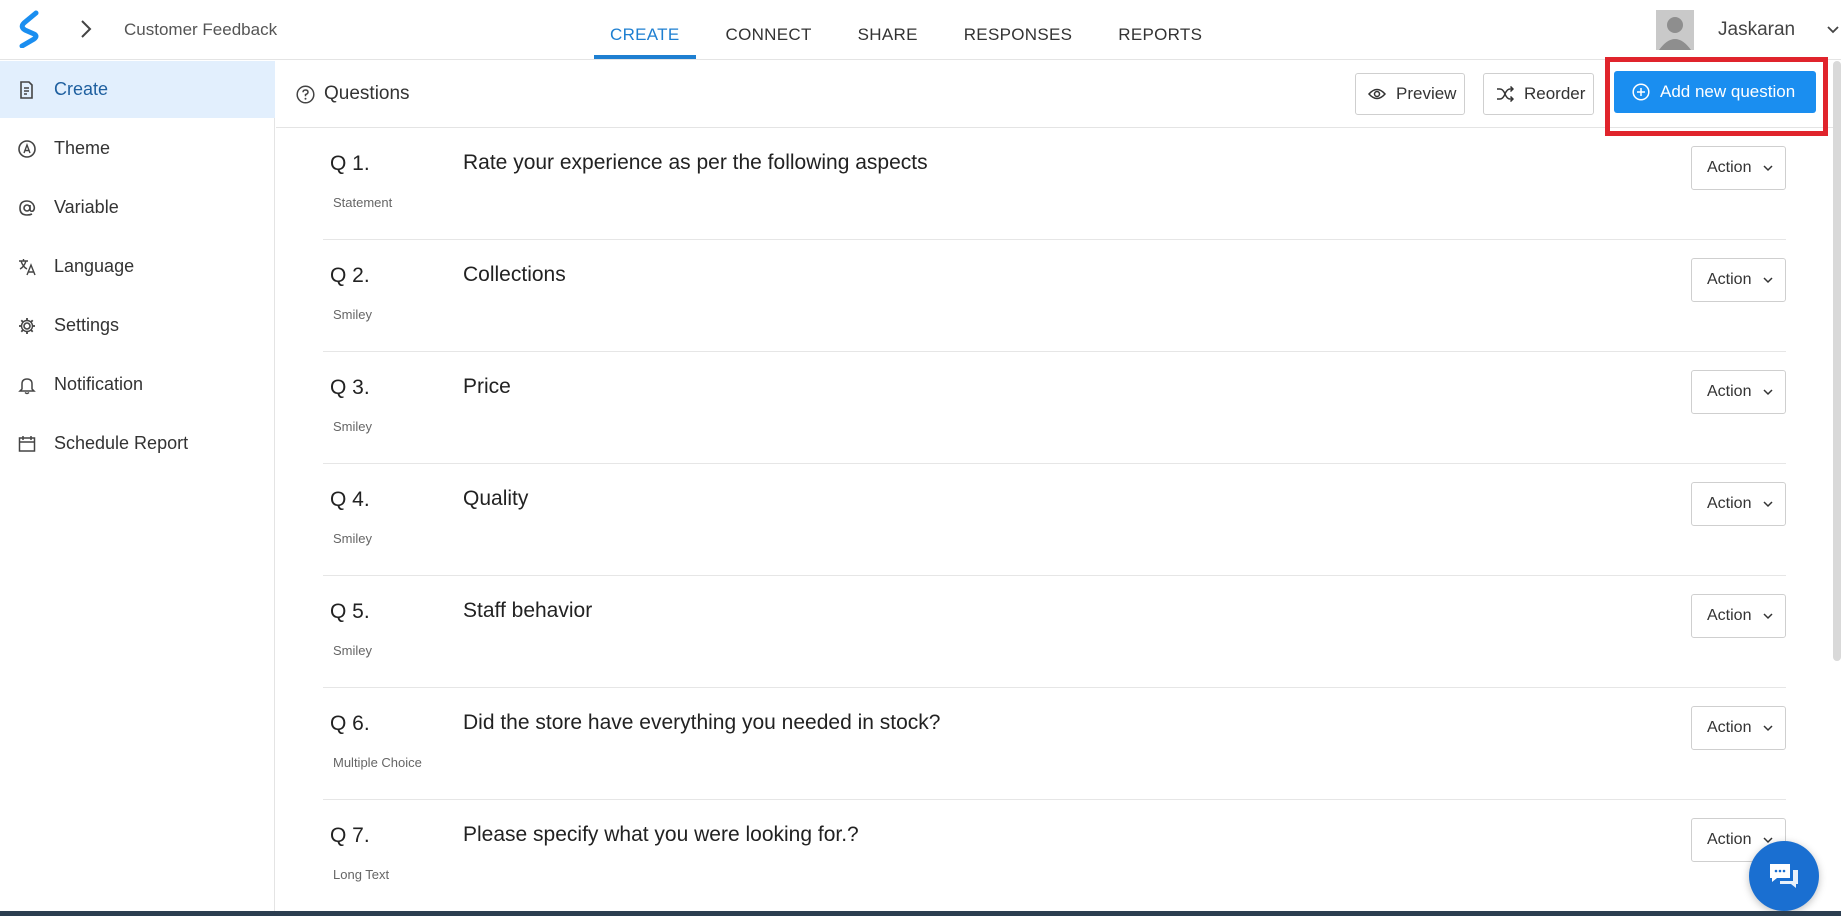  What do you see at coordinates (1160, 30) in the screenshot?
I see `tab-reports: REPORTS` at bounding box center [1160, 30].